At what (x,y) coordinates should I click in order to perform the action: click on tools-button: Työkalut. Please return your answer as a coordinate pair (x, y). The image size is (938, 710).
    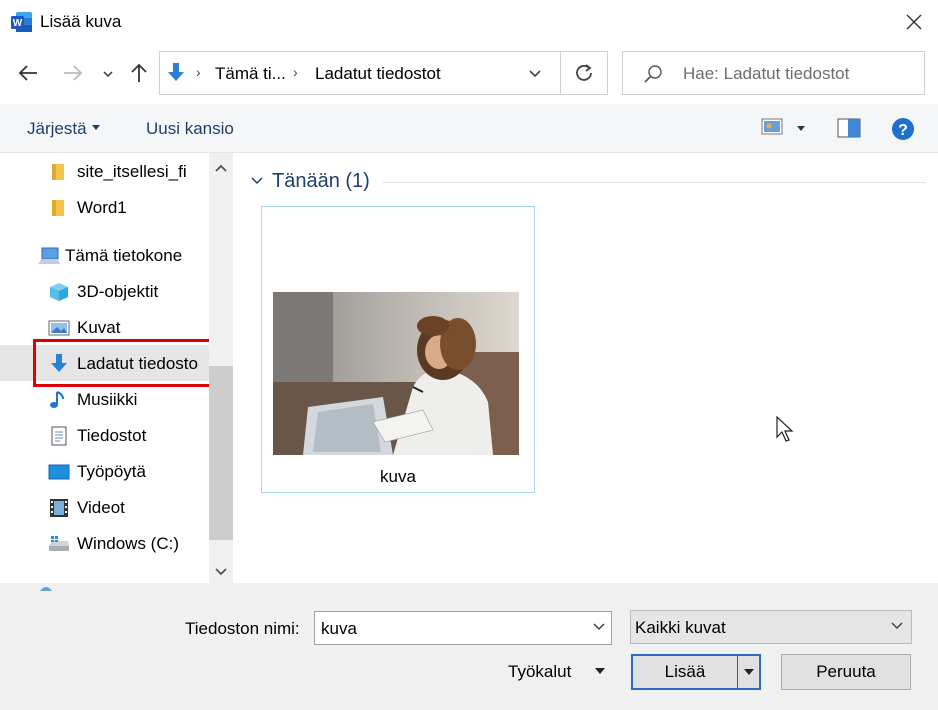
    Looking at the image, I should click on (539, 672).